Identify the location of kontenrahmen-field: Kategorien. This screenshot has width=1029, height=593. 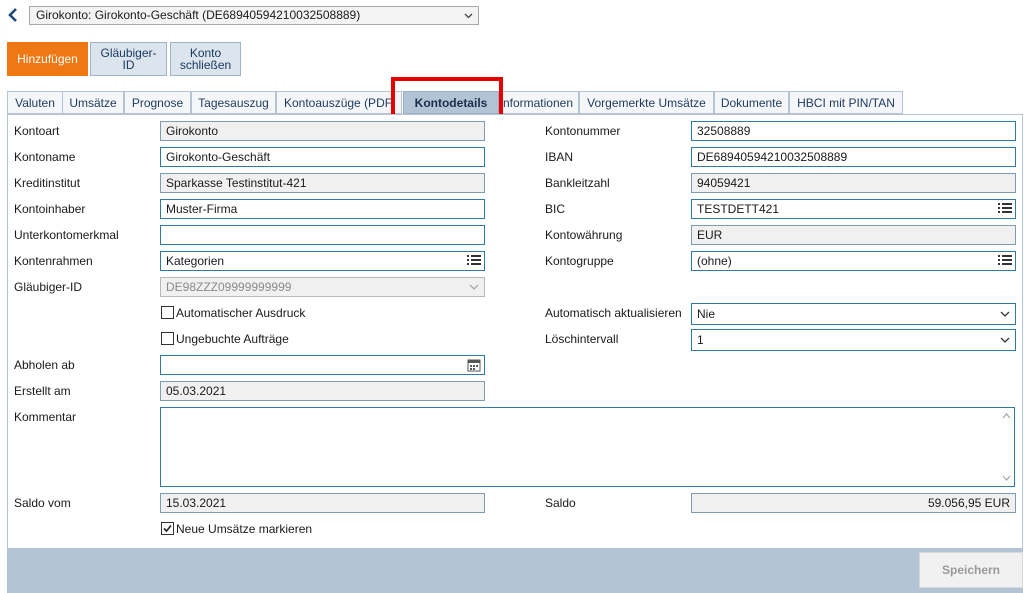
(322, 261).